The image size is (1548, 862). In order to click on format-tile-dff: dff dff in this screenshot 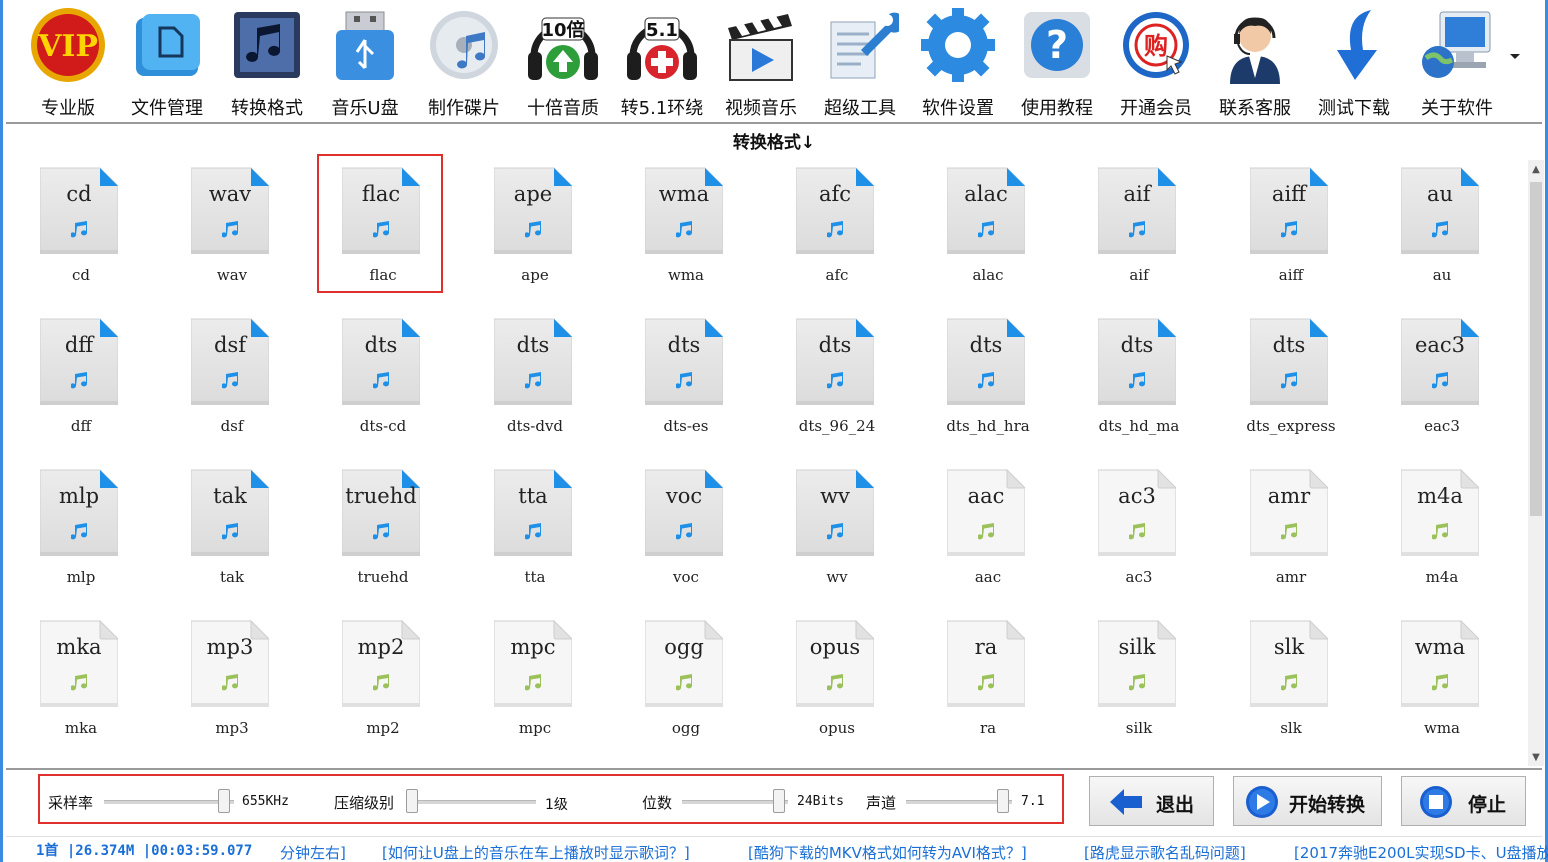, I will do `click(71, 380)`.